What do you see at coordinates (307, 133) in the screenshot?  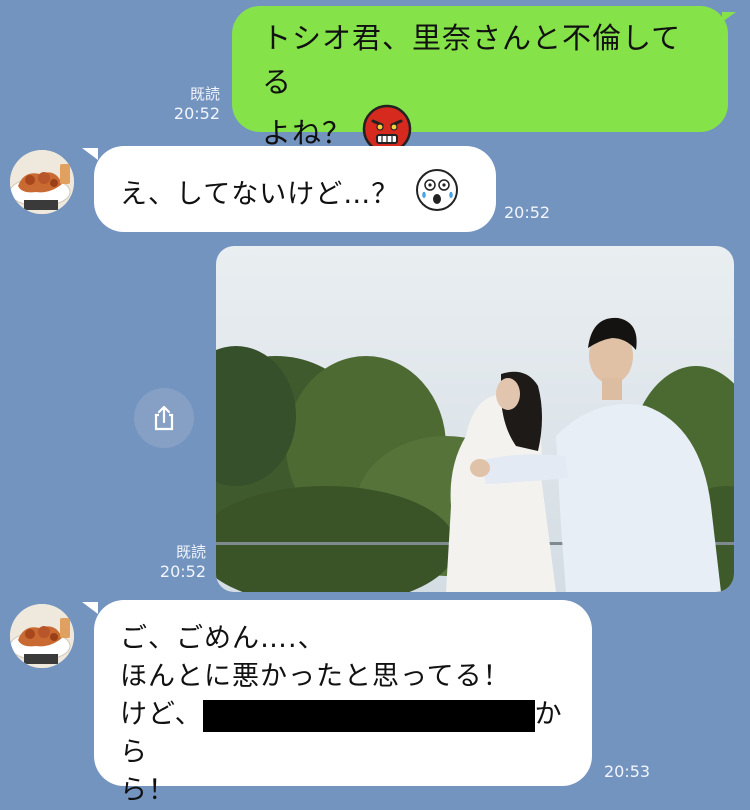 I see `message-text-line: よね？` at bounding box center [307, 133].